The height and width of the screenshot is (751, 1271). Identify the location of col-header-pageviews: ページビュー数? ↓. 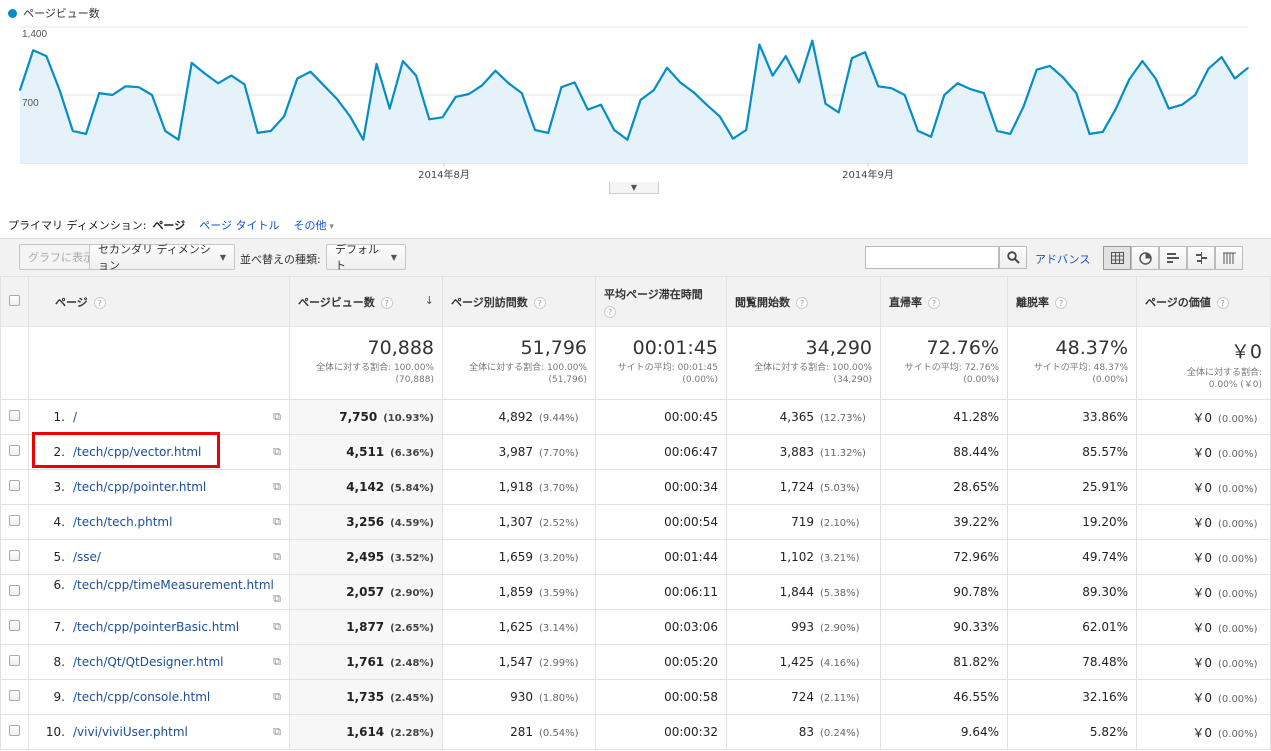
(366, 301).